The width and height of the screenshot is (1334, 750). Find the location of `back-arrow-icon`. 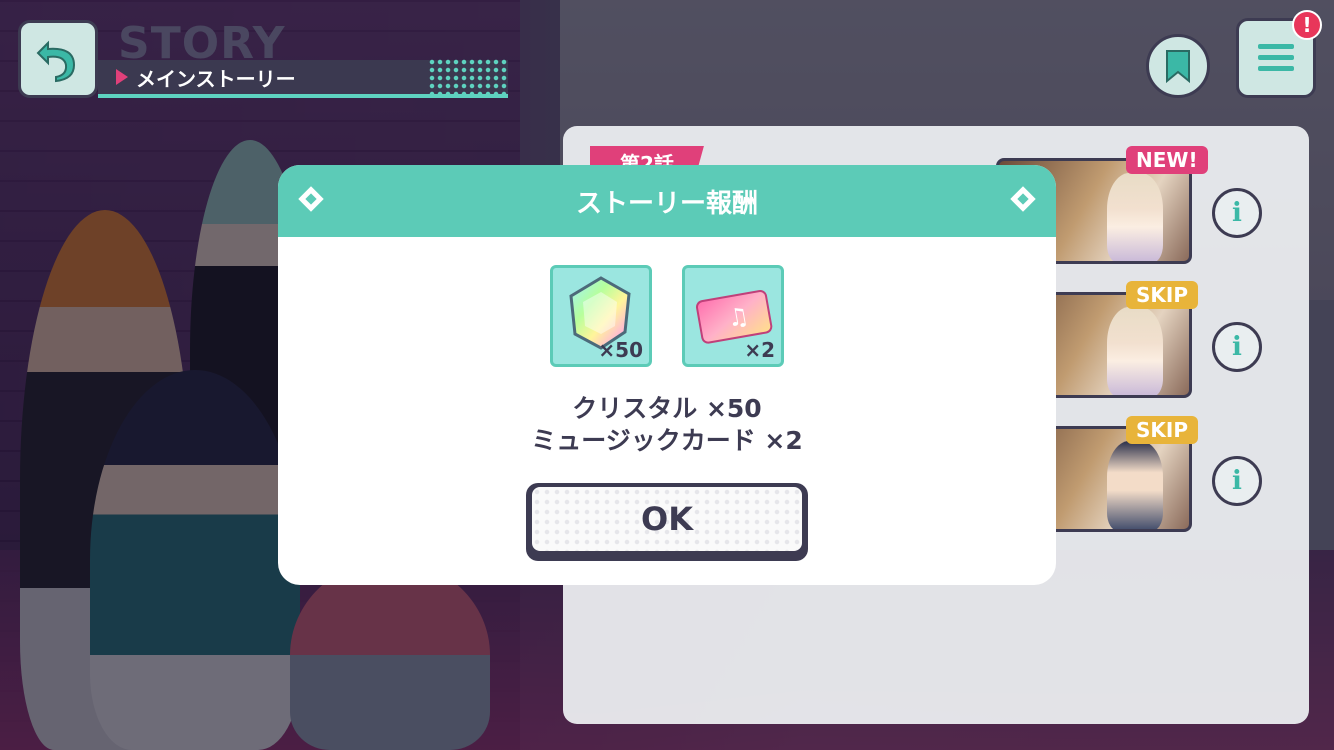

back-arrow-icon is located at coordinates (56, 61).